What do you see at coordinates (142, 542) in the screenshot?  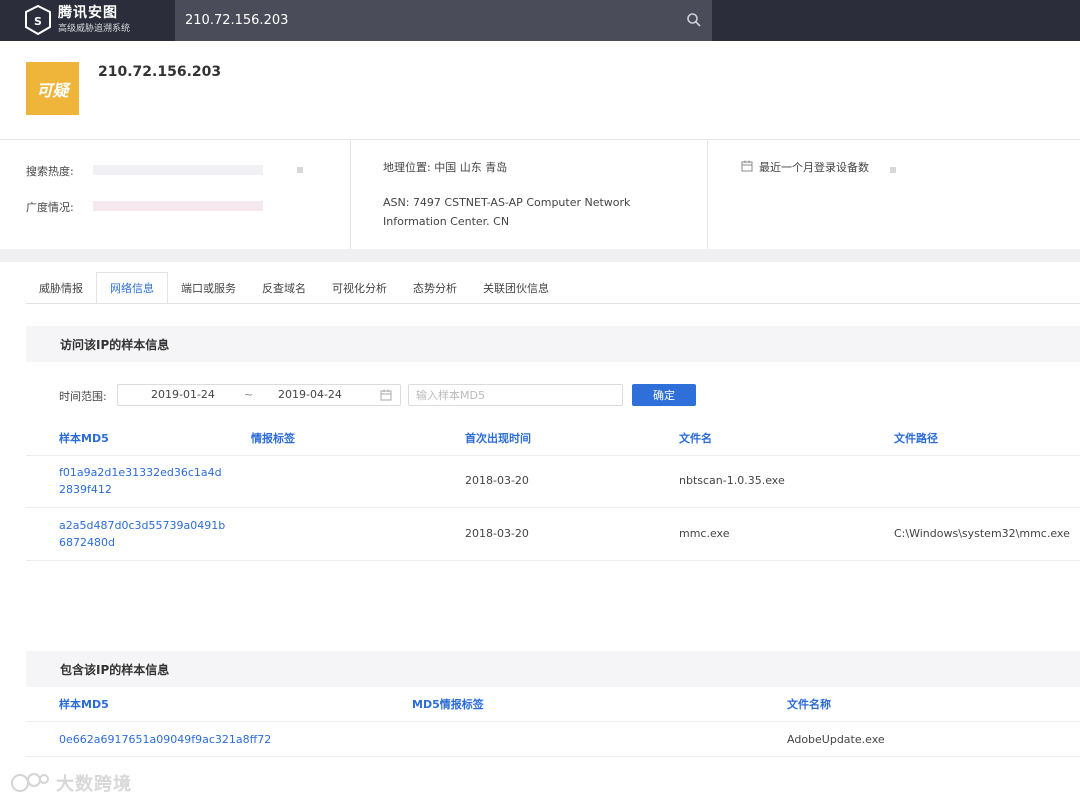 I see `md5-part-2: 6872480d` at bounding box center [142, 542].